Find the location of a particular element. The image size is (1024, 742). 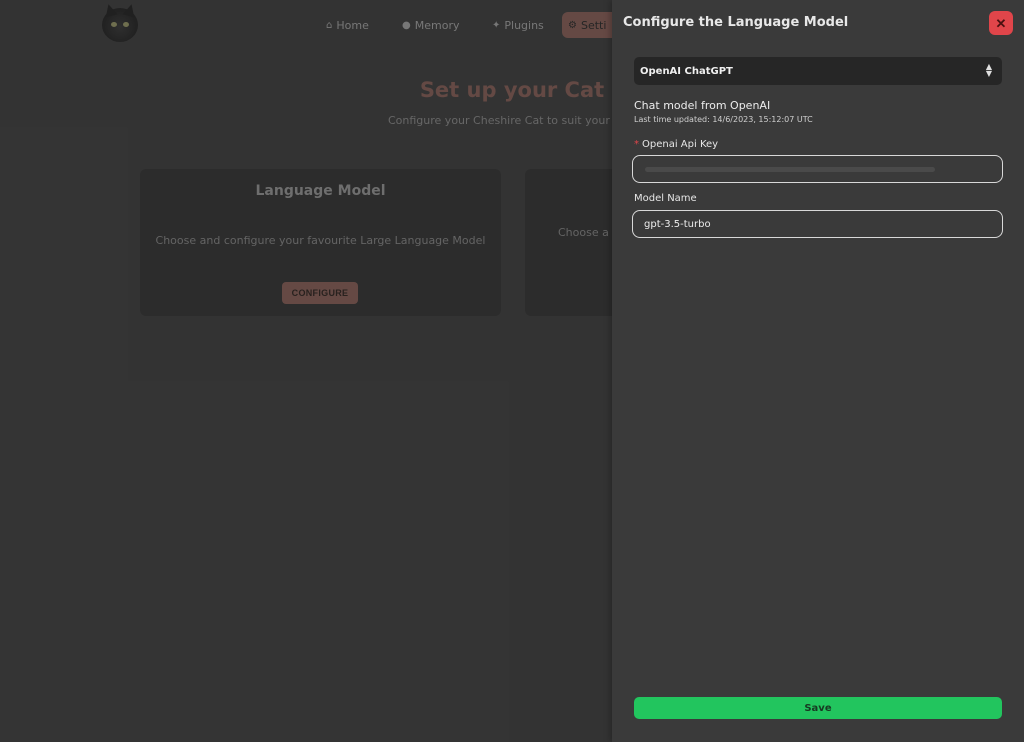

close-icon: ✕ is located at coordinates (1001, 23).